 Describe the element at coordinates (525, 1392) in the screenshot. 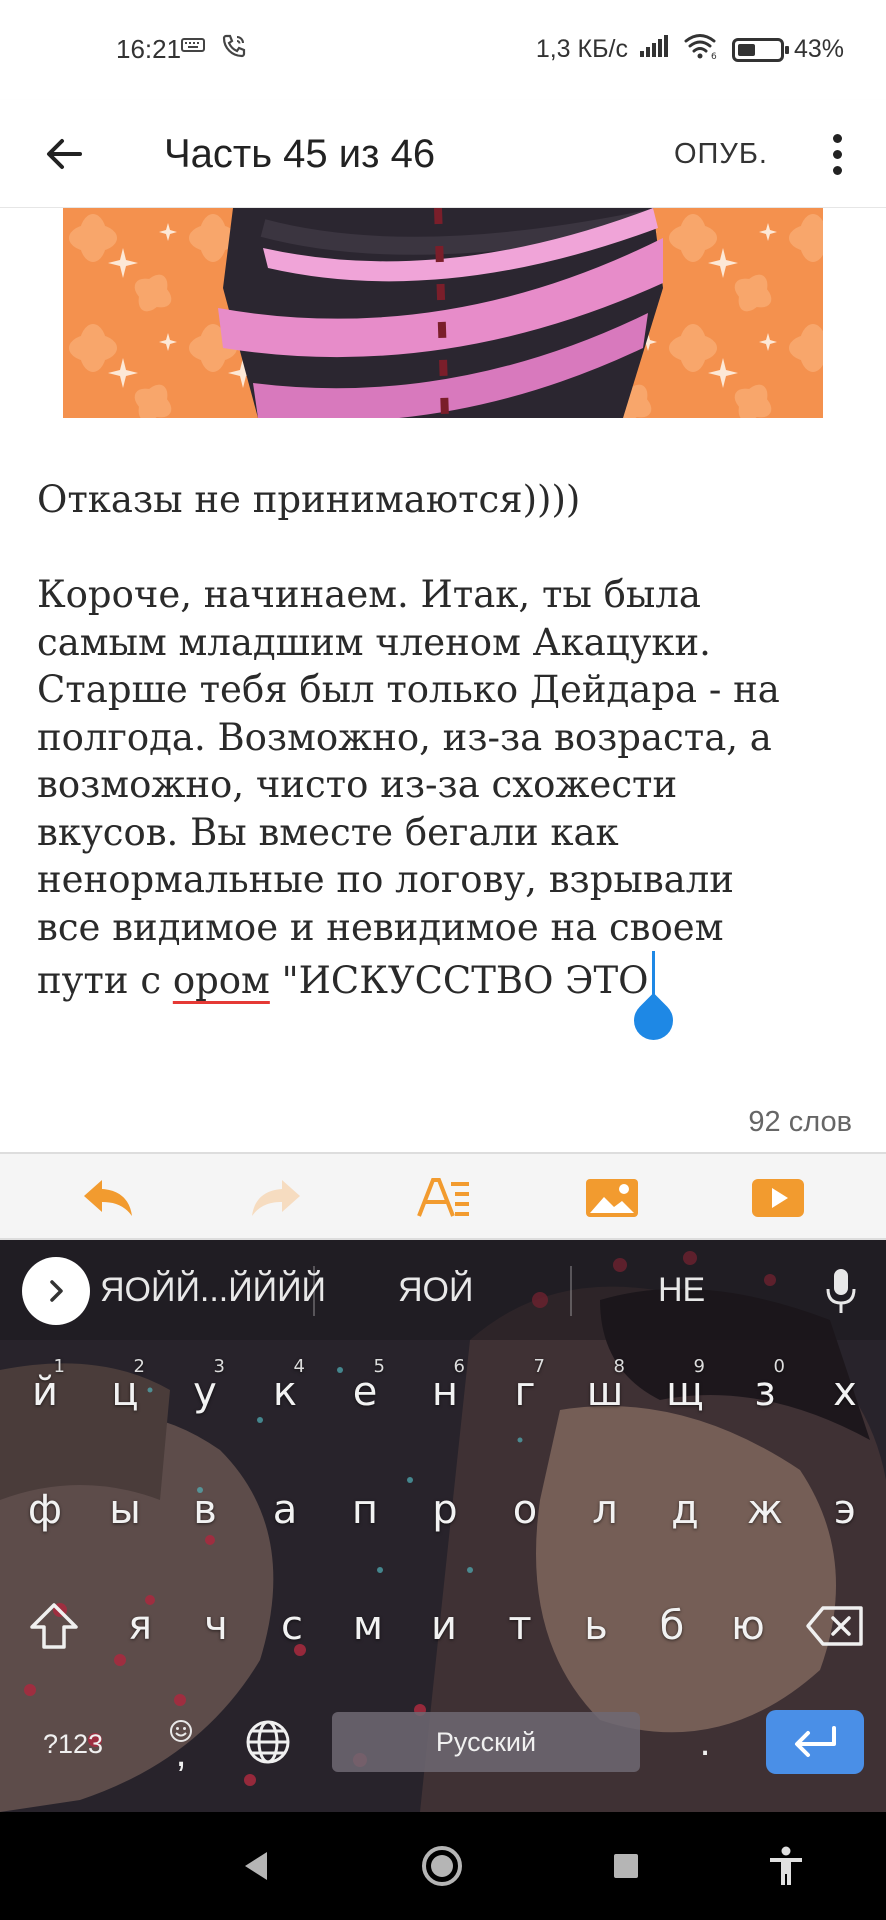

I see `key-6: г7` at that location.